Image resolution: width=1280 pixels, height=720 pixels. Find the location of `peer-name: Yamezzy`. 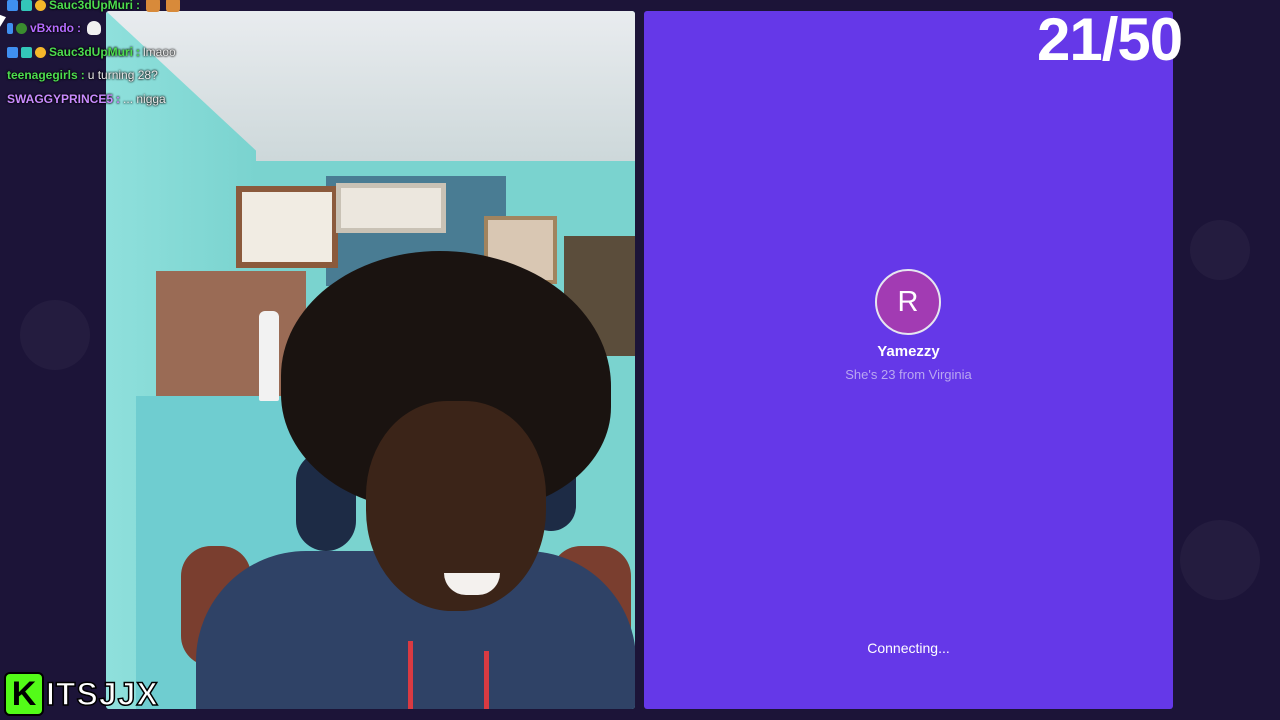

peer-name: Yamezzy is located at coordinates (908, 351).